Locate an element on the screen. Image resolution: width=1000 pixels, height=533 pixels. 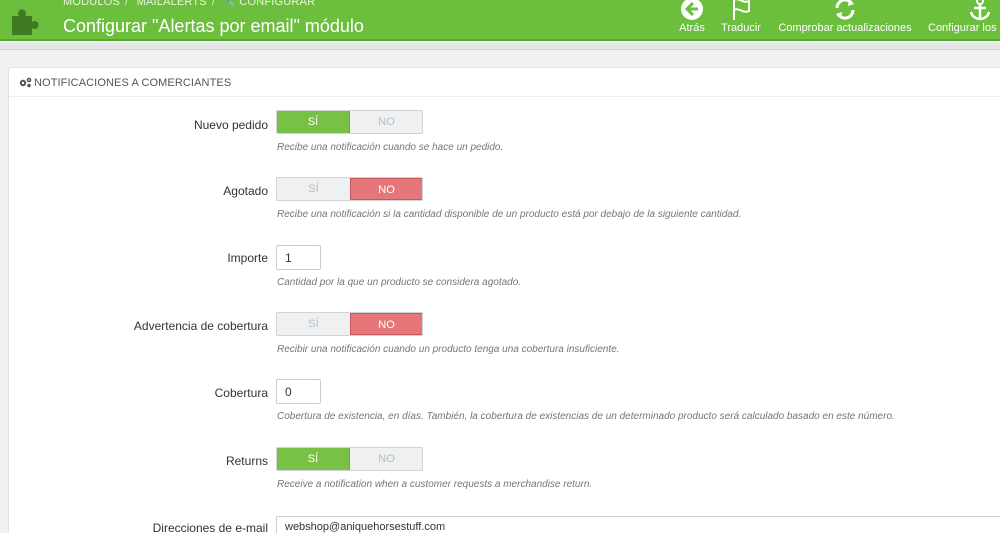
nuevo-pedido-label: Nuevo pedido is located at coordinates (230, 125).